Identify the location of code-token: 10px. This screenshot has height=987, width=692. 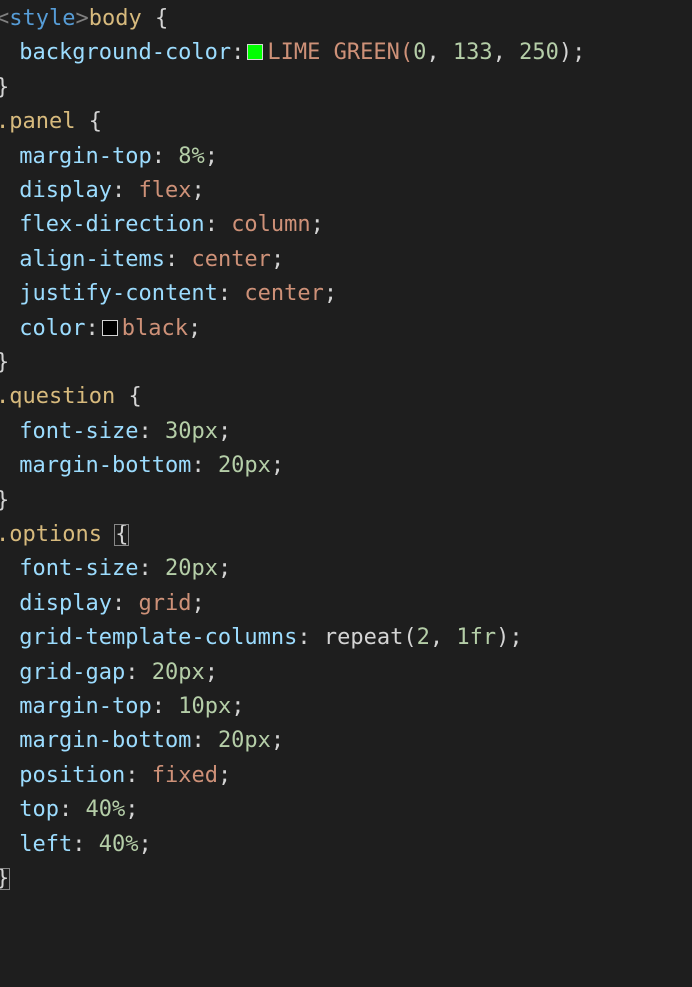
(205, 706).